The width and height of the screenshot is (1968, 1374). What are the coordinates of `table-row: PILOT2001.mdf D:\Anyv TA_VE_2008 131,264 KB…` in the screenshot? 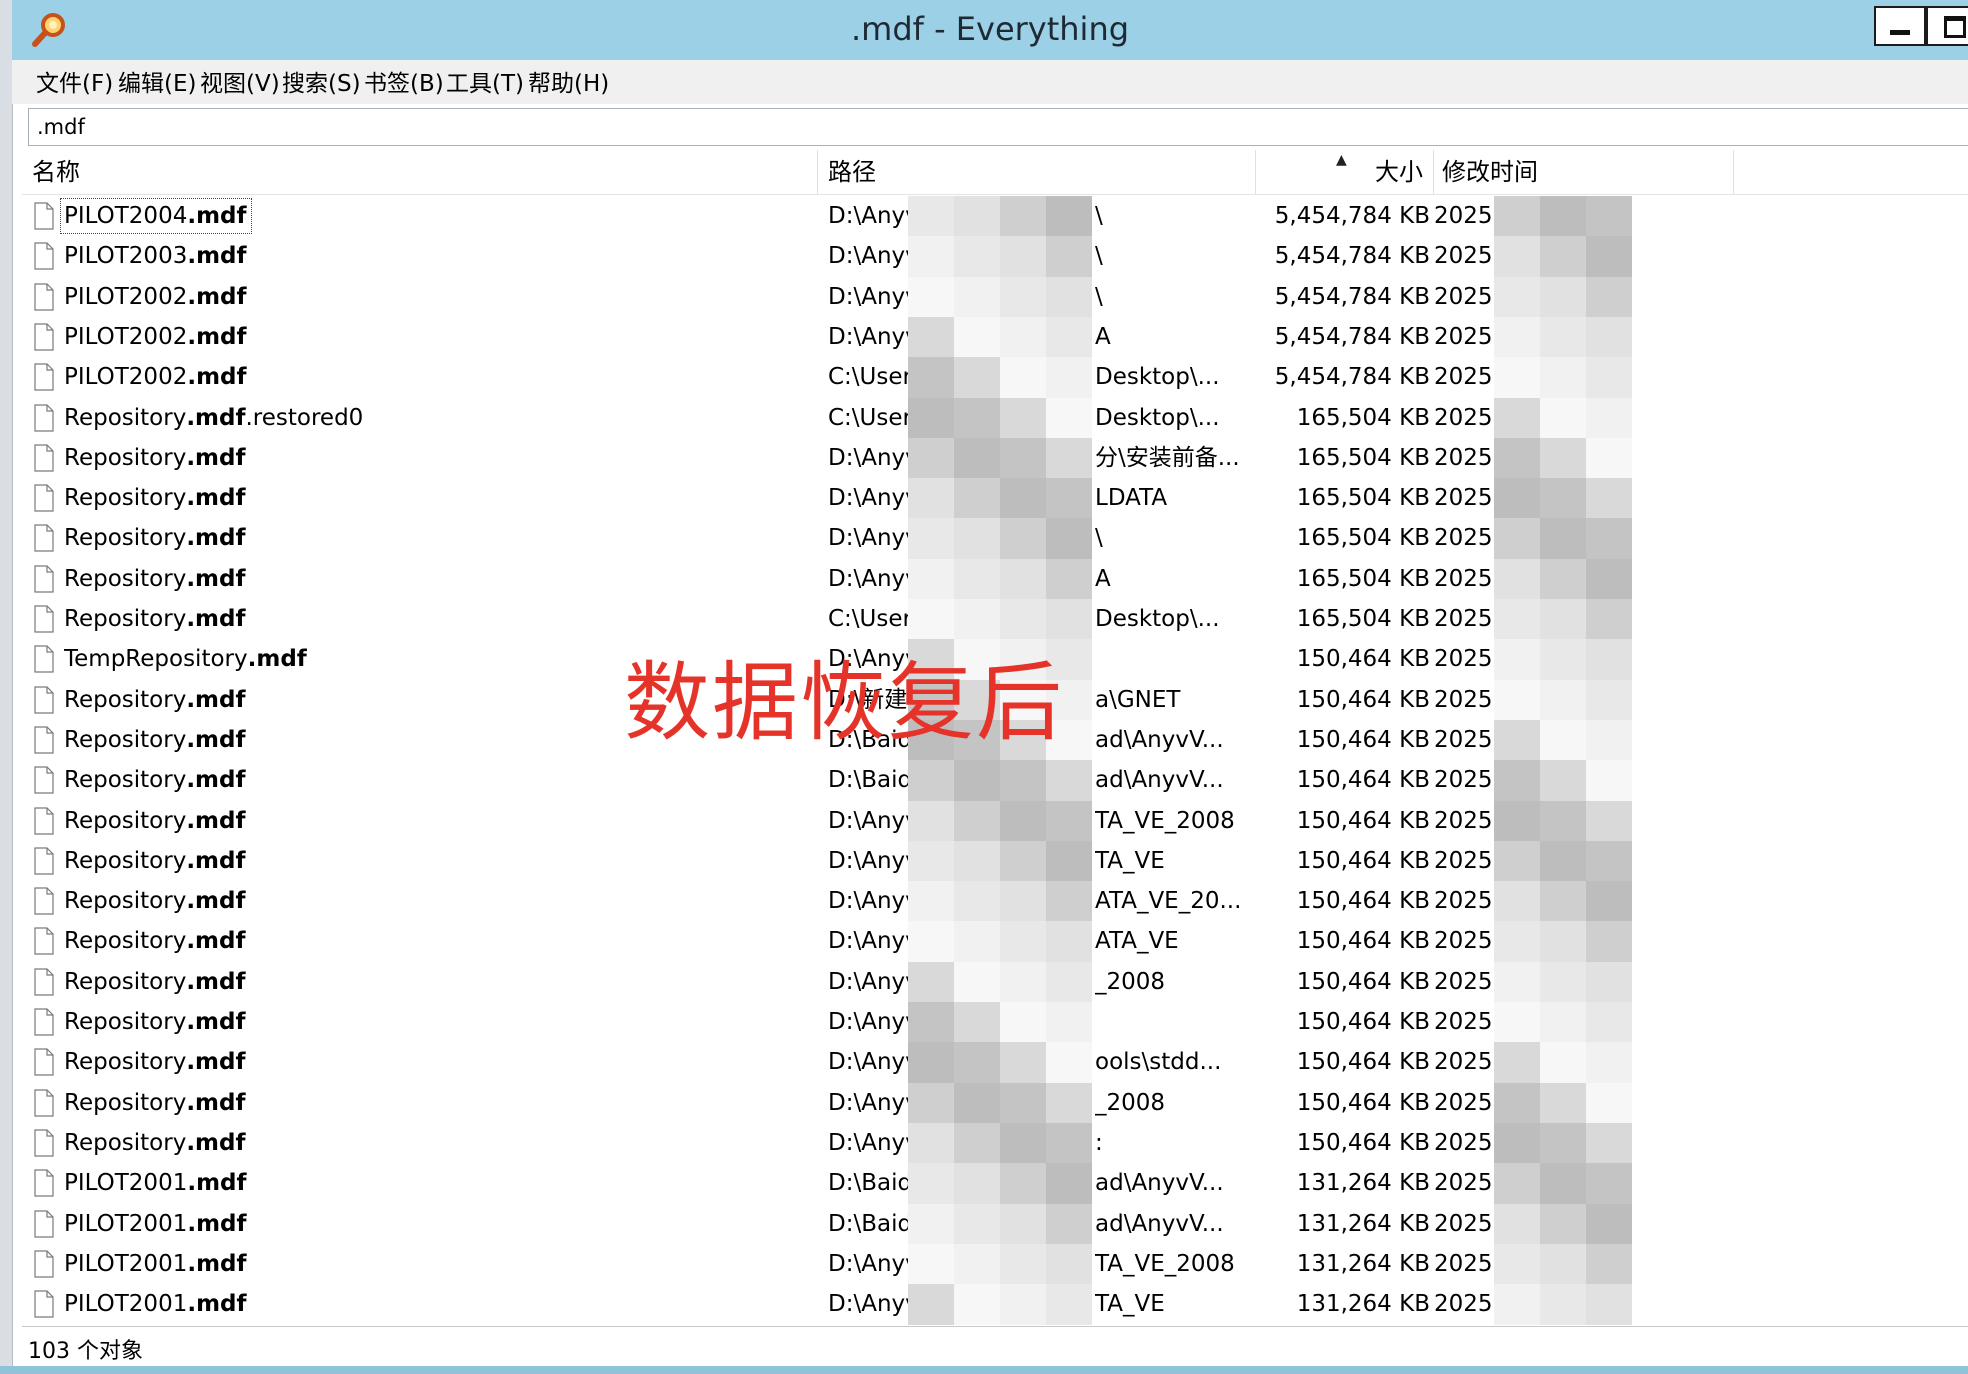 It's located at (995, 1264).